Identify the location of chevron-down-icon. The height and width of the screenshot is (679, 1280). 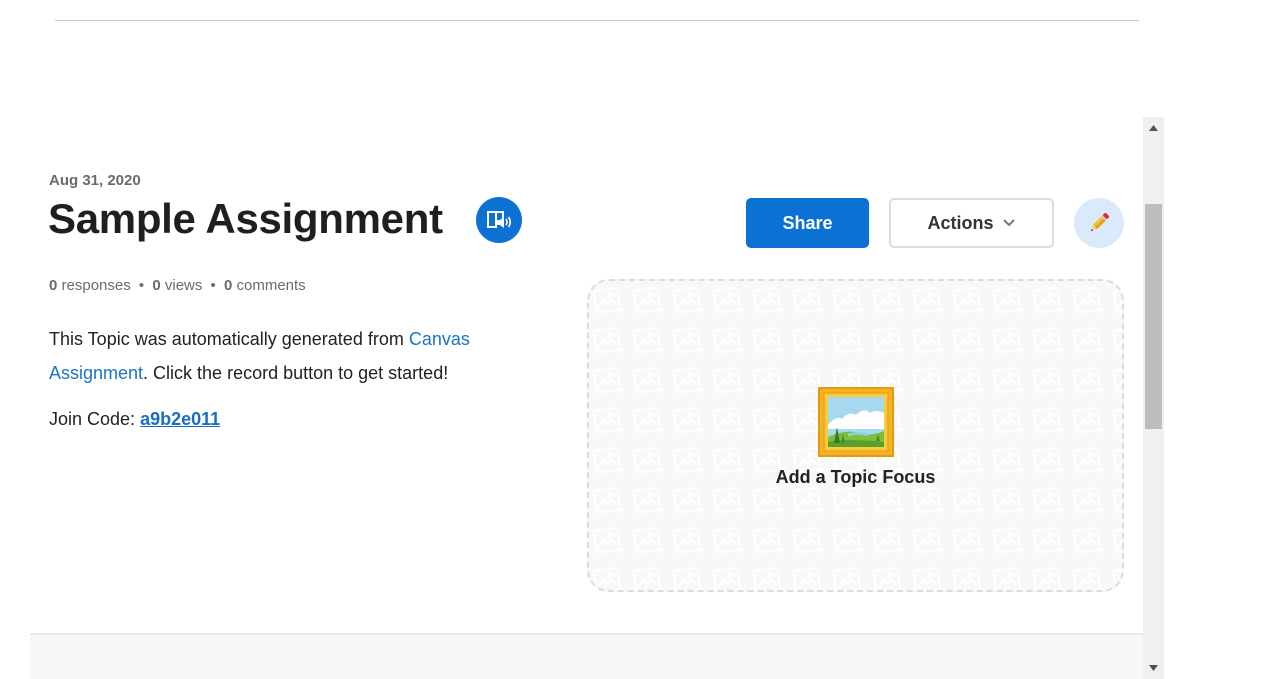
(1008, 223).